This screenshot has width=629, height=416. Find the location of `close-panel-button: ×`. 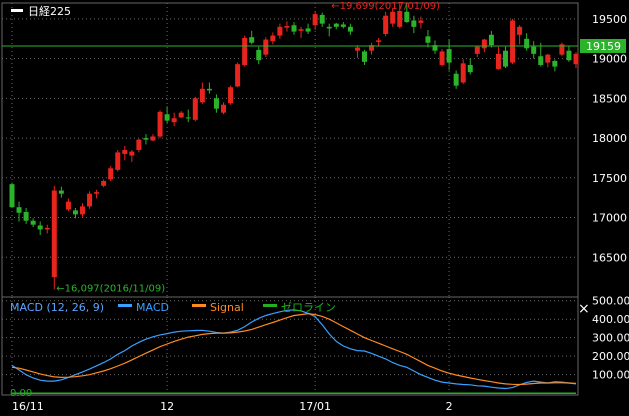

close-panel-button: × is located at coordinates (584, 309).